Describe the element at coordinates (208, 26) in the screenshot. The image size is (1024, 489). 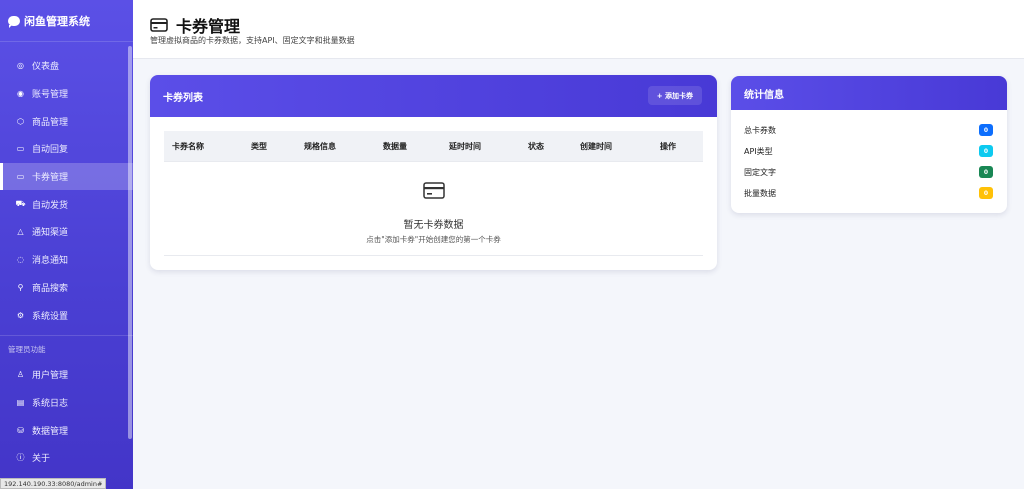
I see `page-title-text: 卡券管理` at that location.